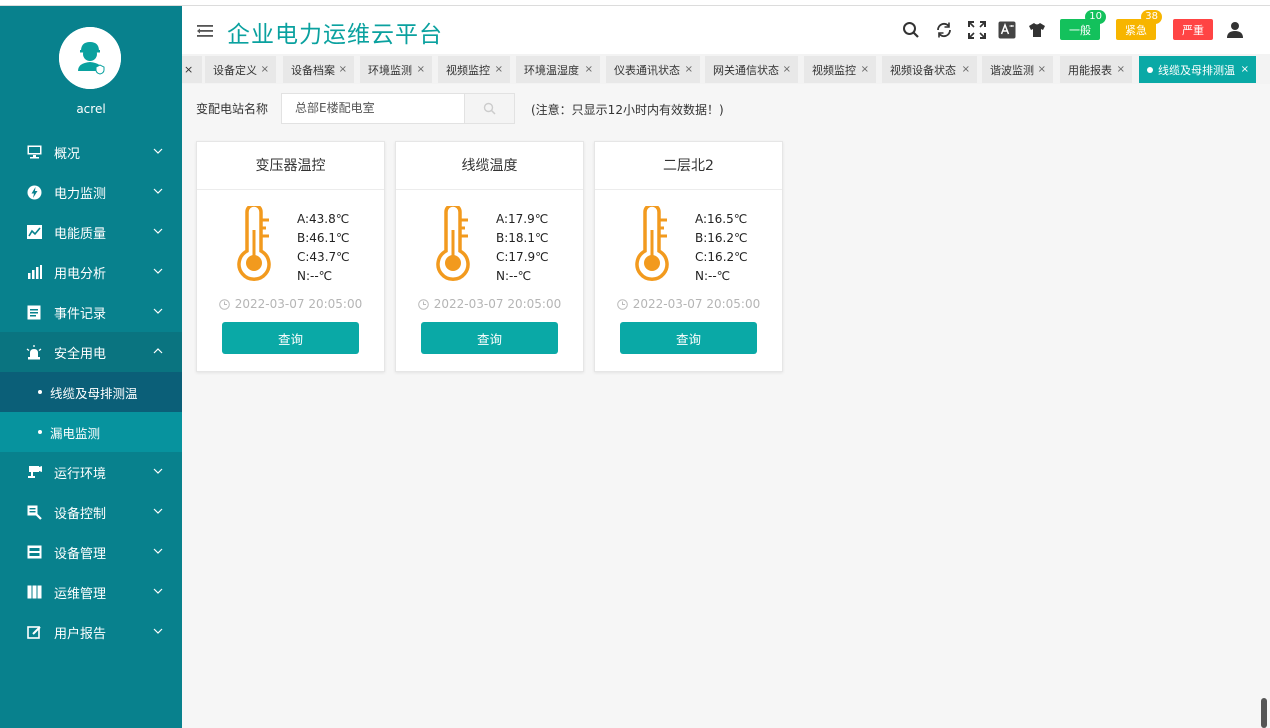 Image resolution: width=1270 pixels, height=728 pixels. What do you see at coordinates (721, 238) in the screenshot?
I see `phase-b-value: B:16.2℃` at bounding box center [721, 238].